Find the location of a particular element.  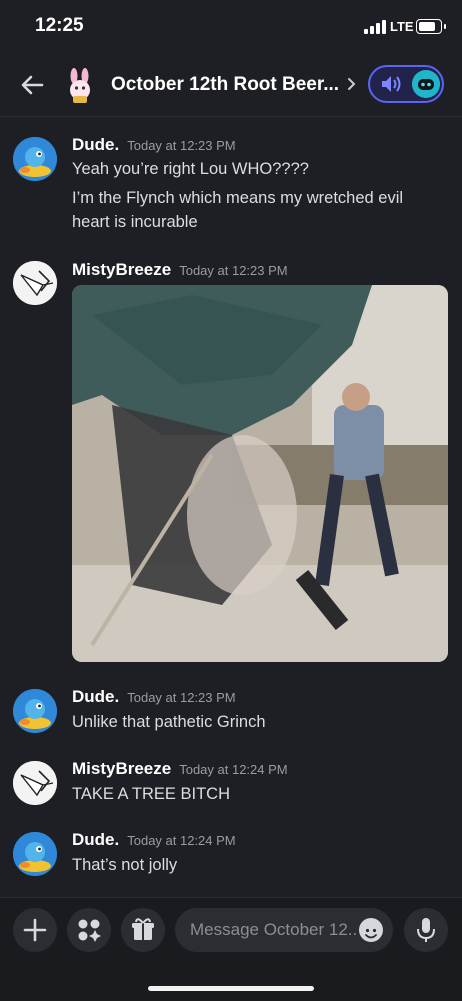

network-label: LTE is located at coordinates (402, 26).